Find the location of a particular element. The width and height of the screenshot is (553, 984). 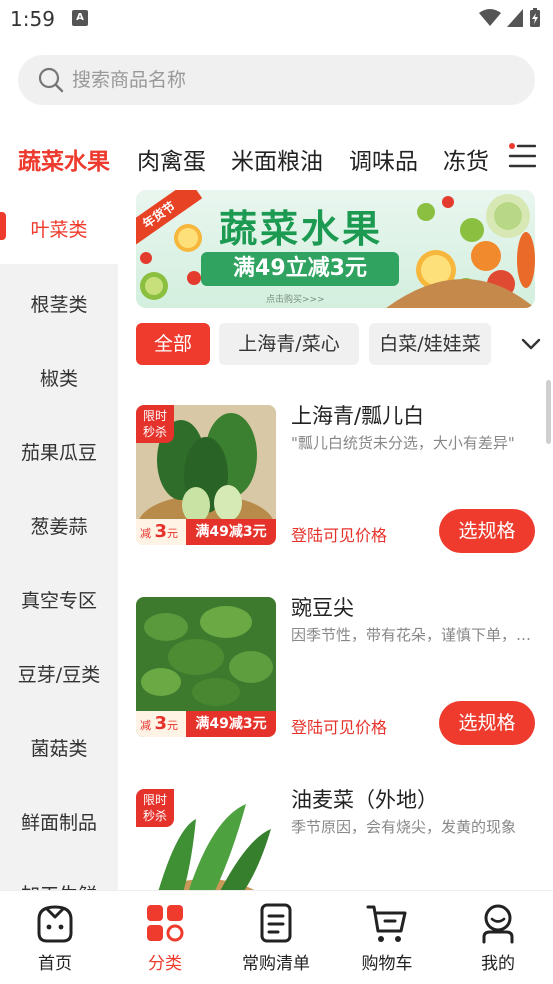

chevron-down-icon is located at coordinates (531, 344).